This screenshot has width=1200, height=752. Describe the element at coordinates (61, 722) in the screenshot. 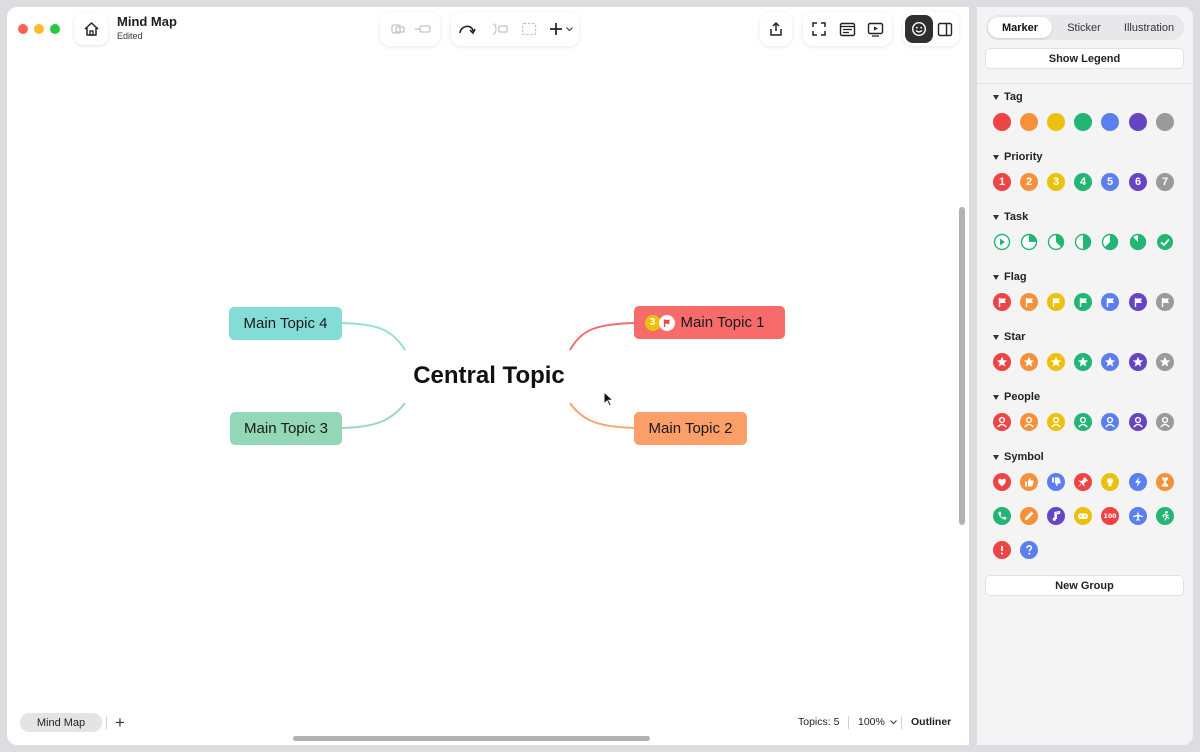

I see `sheet-tab: Mind Map` at that location.